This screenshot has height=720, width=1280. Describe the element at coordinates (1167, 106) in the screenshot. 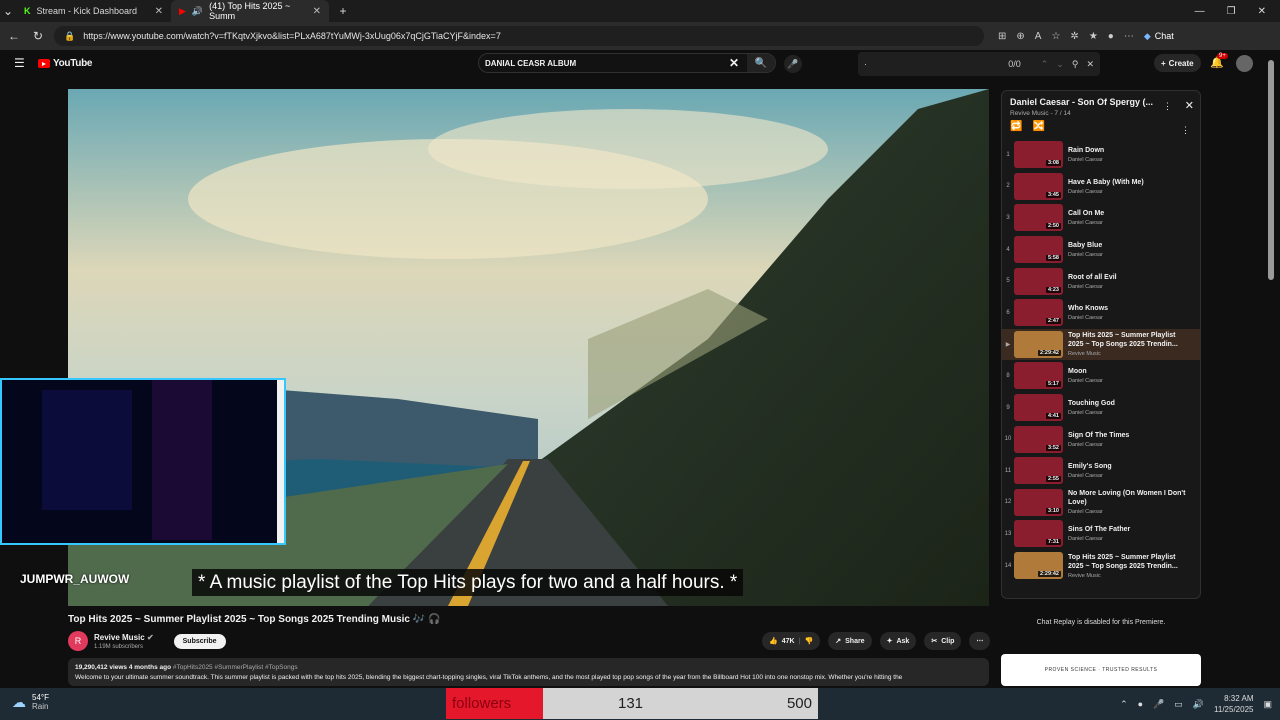

I see `playlist-menu-icon: ⋮` at that location.